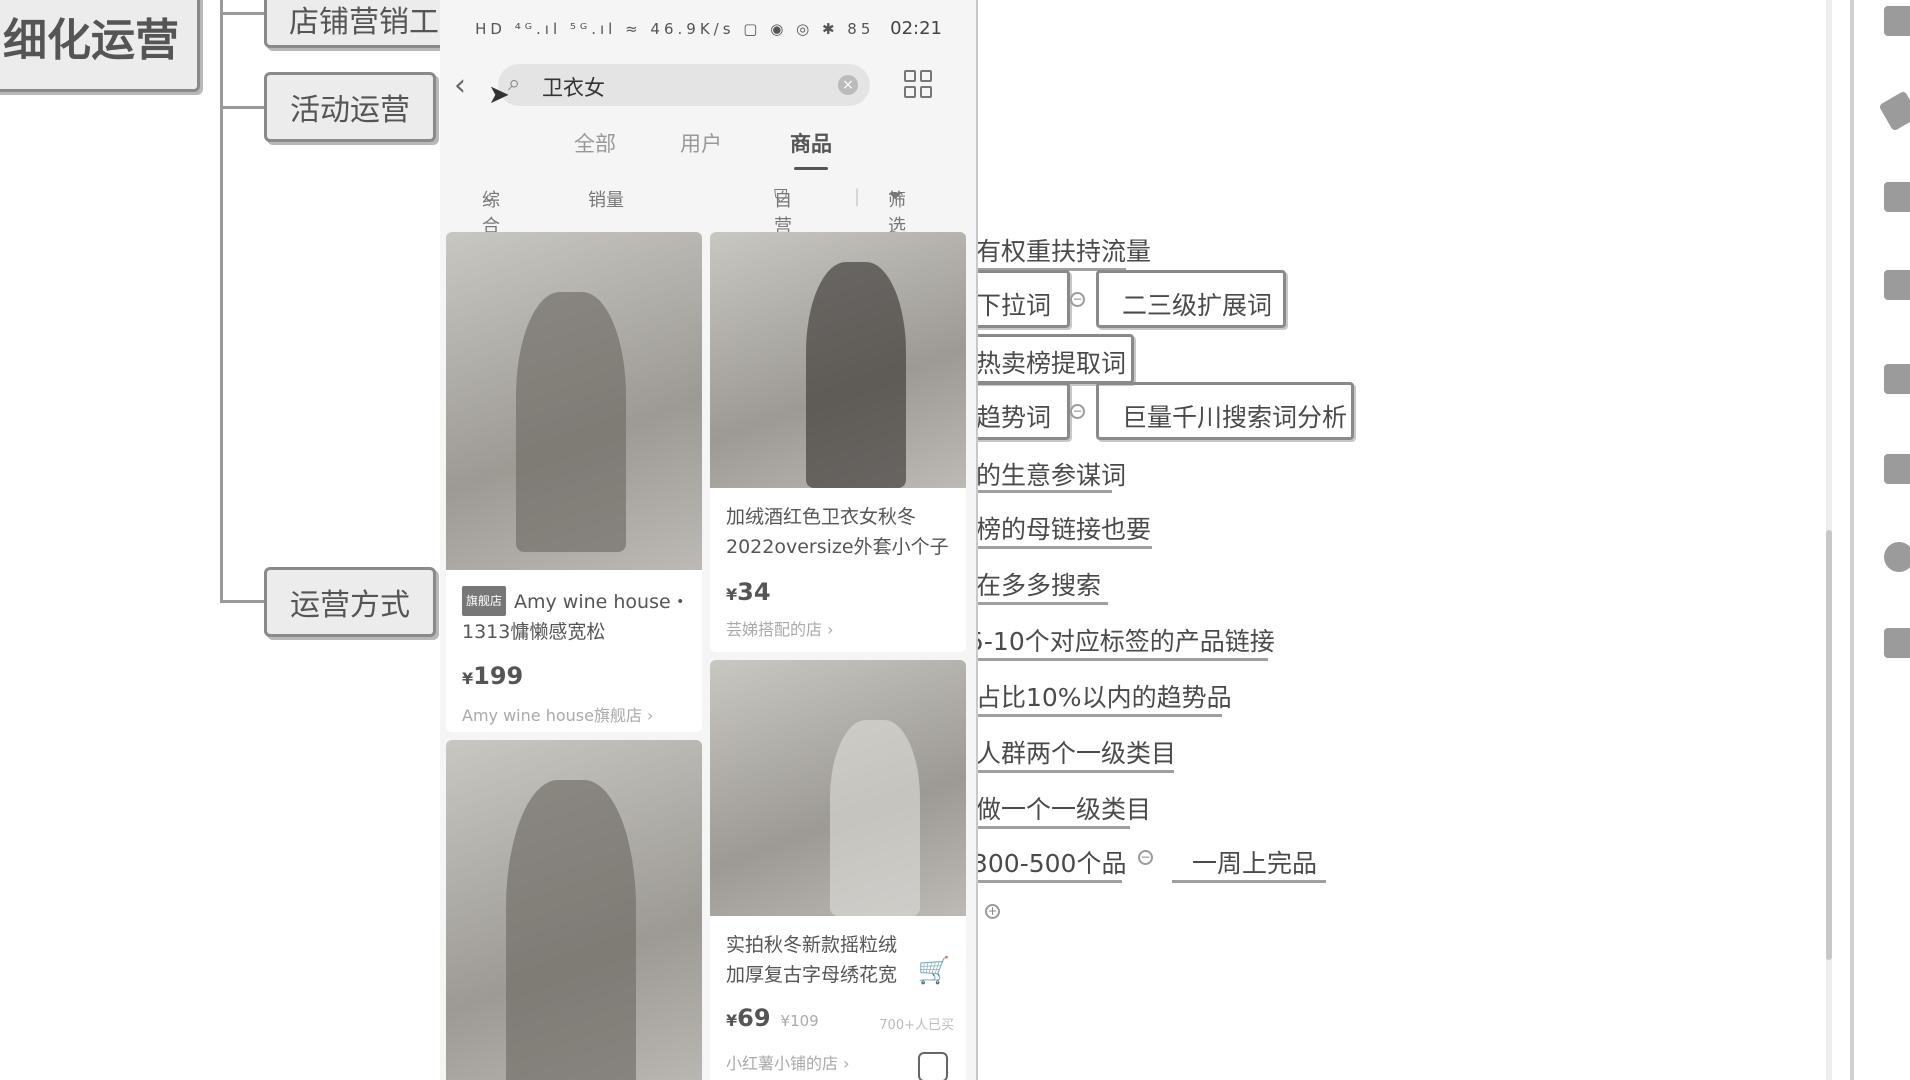  I want to click on leaf-node: 5-10个对应标签的产品链接, so click(1121, 640).